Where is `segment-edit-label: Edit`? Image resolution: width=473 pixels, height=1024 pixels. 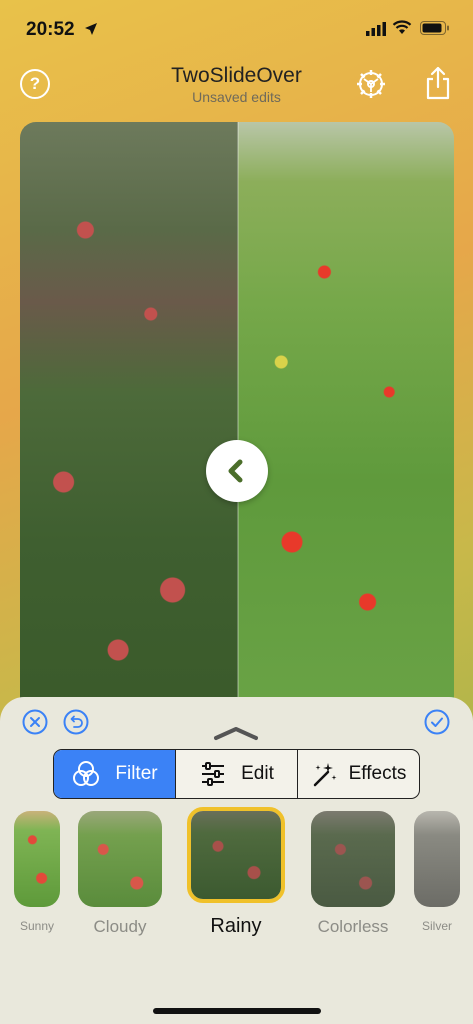
segment-edit-label: Edit is located at coordinates (257, 773).